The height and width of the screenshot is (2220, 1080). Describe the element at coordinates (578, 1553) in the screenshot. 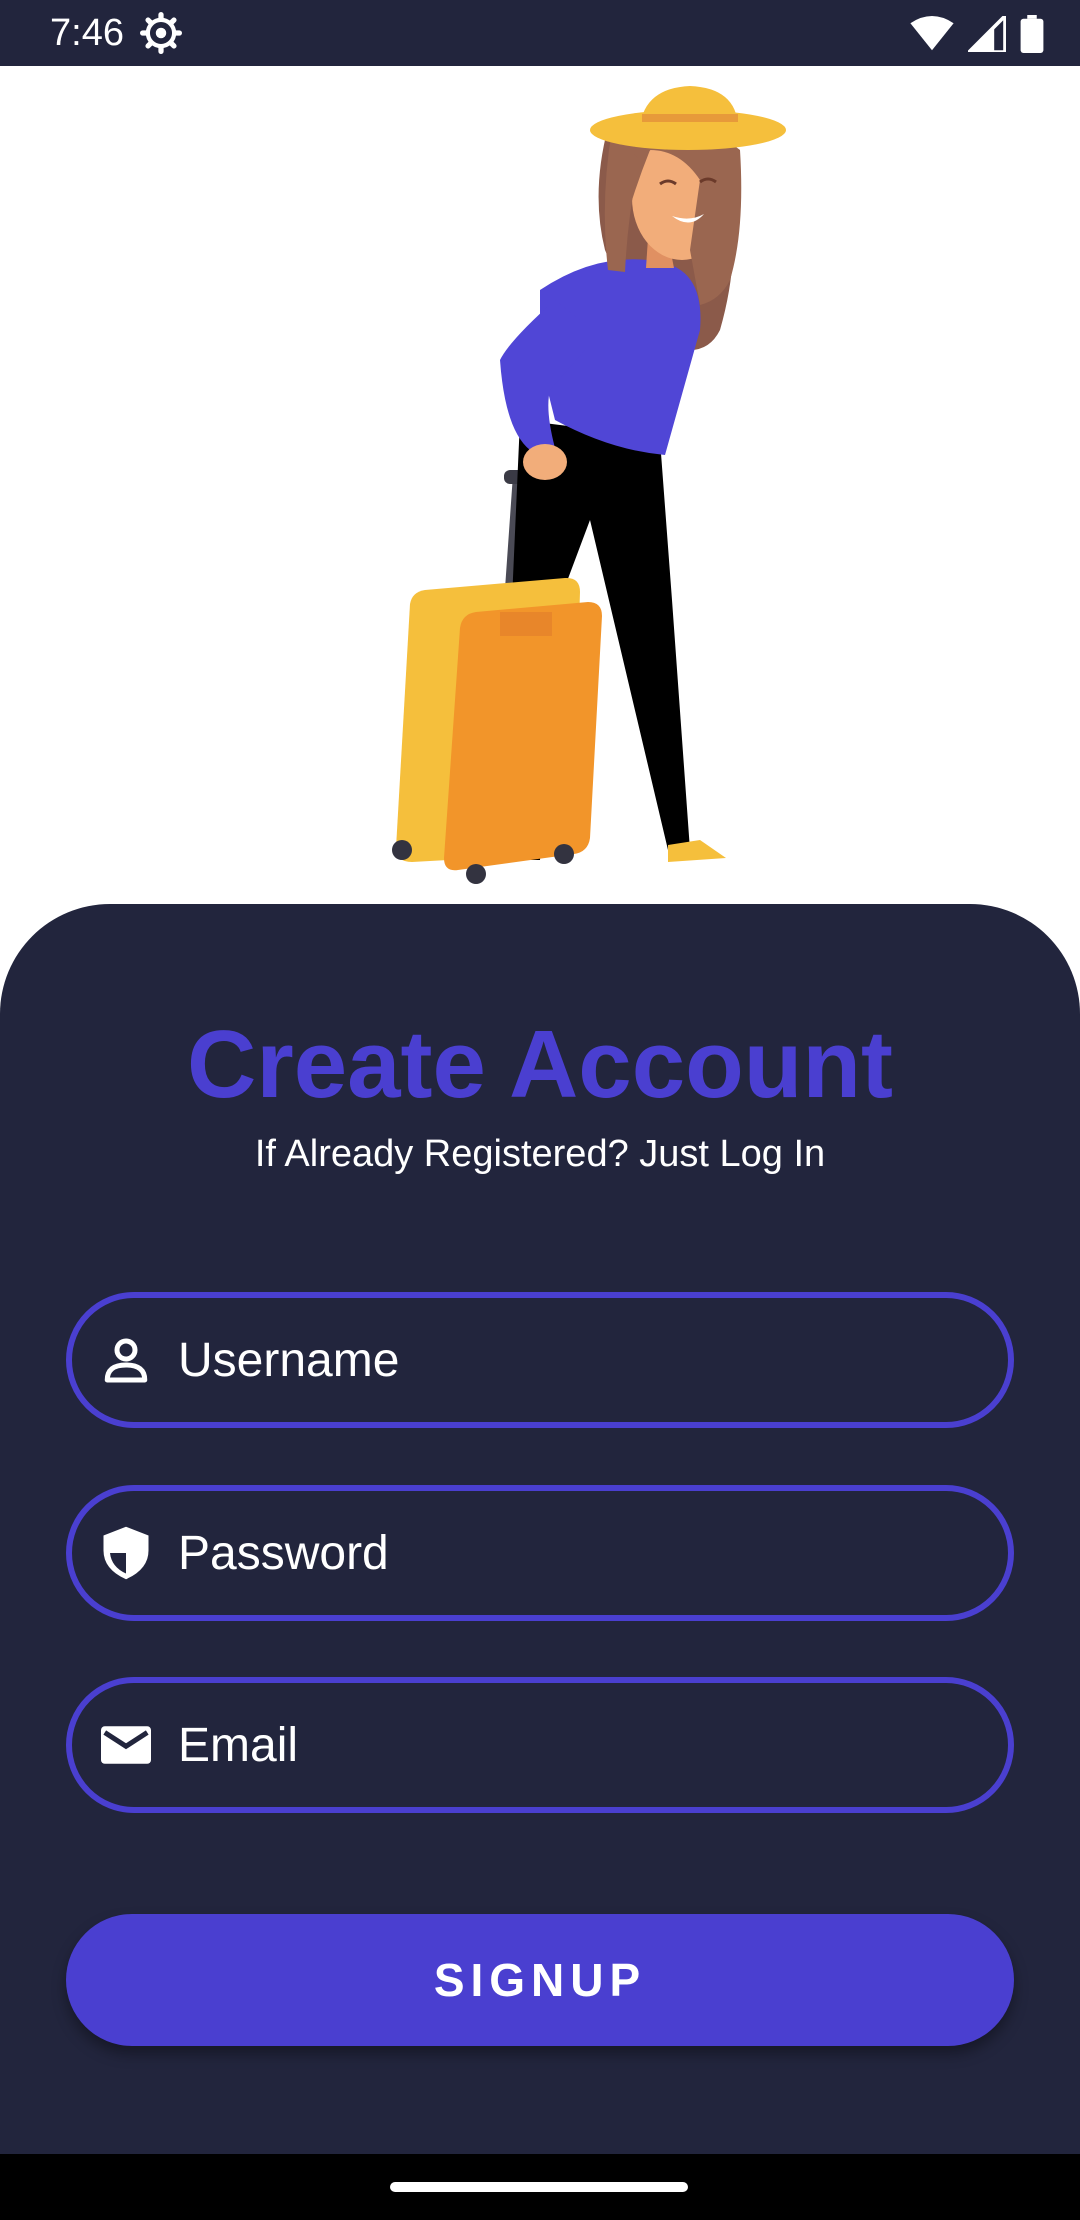

I see `password-input` at that location.